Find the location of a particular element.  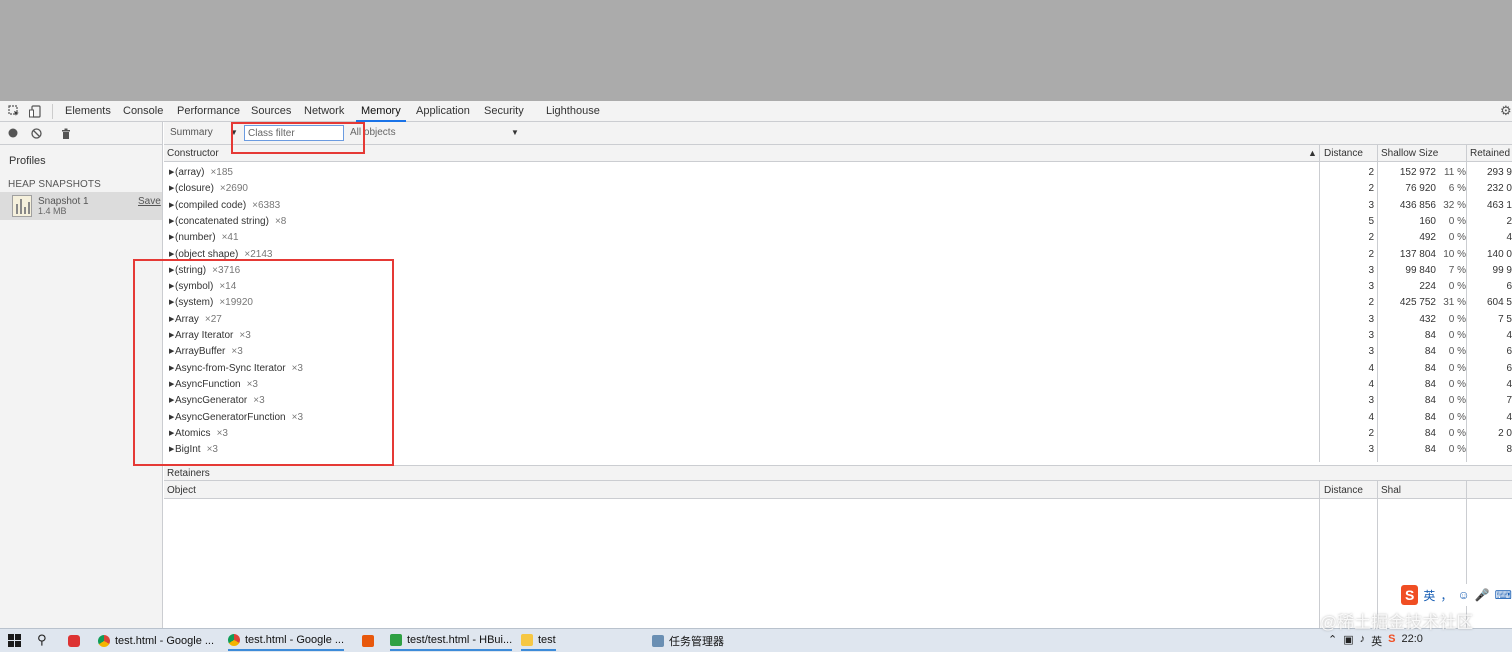

search-icon: ⚲ is located at coordinates (42, 640).